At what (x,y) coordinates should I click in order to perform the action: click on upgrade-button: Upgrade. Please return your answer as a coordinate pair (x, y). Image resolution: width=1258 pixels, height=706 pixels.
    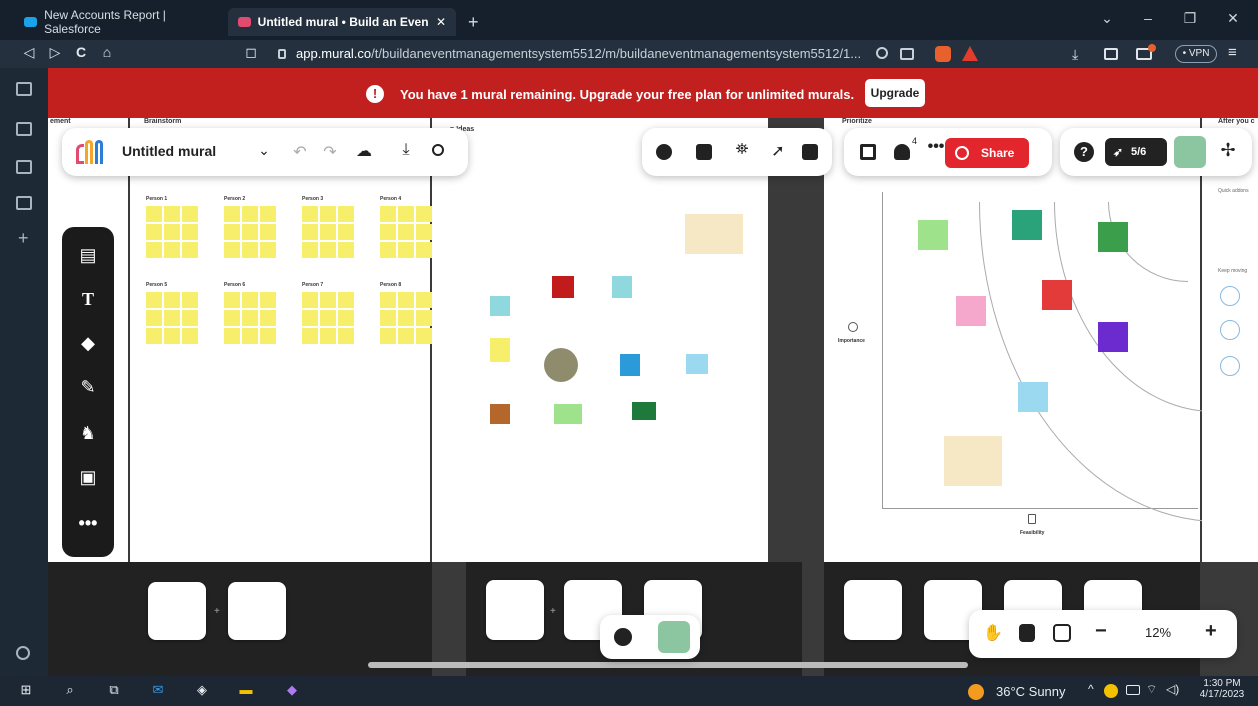
    Looking at the image, I should click on (895, 93).